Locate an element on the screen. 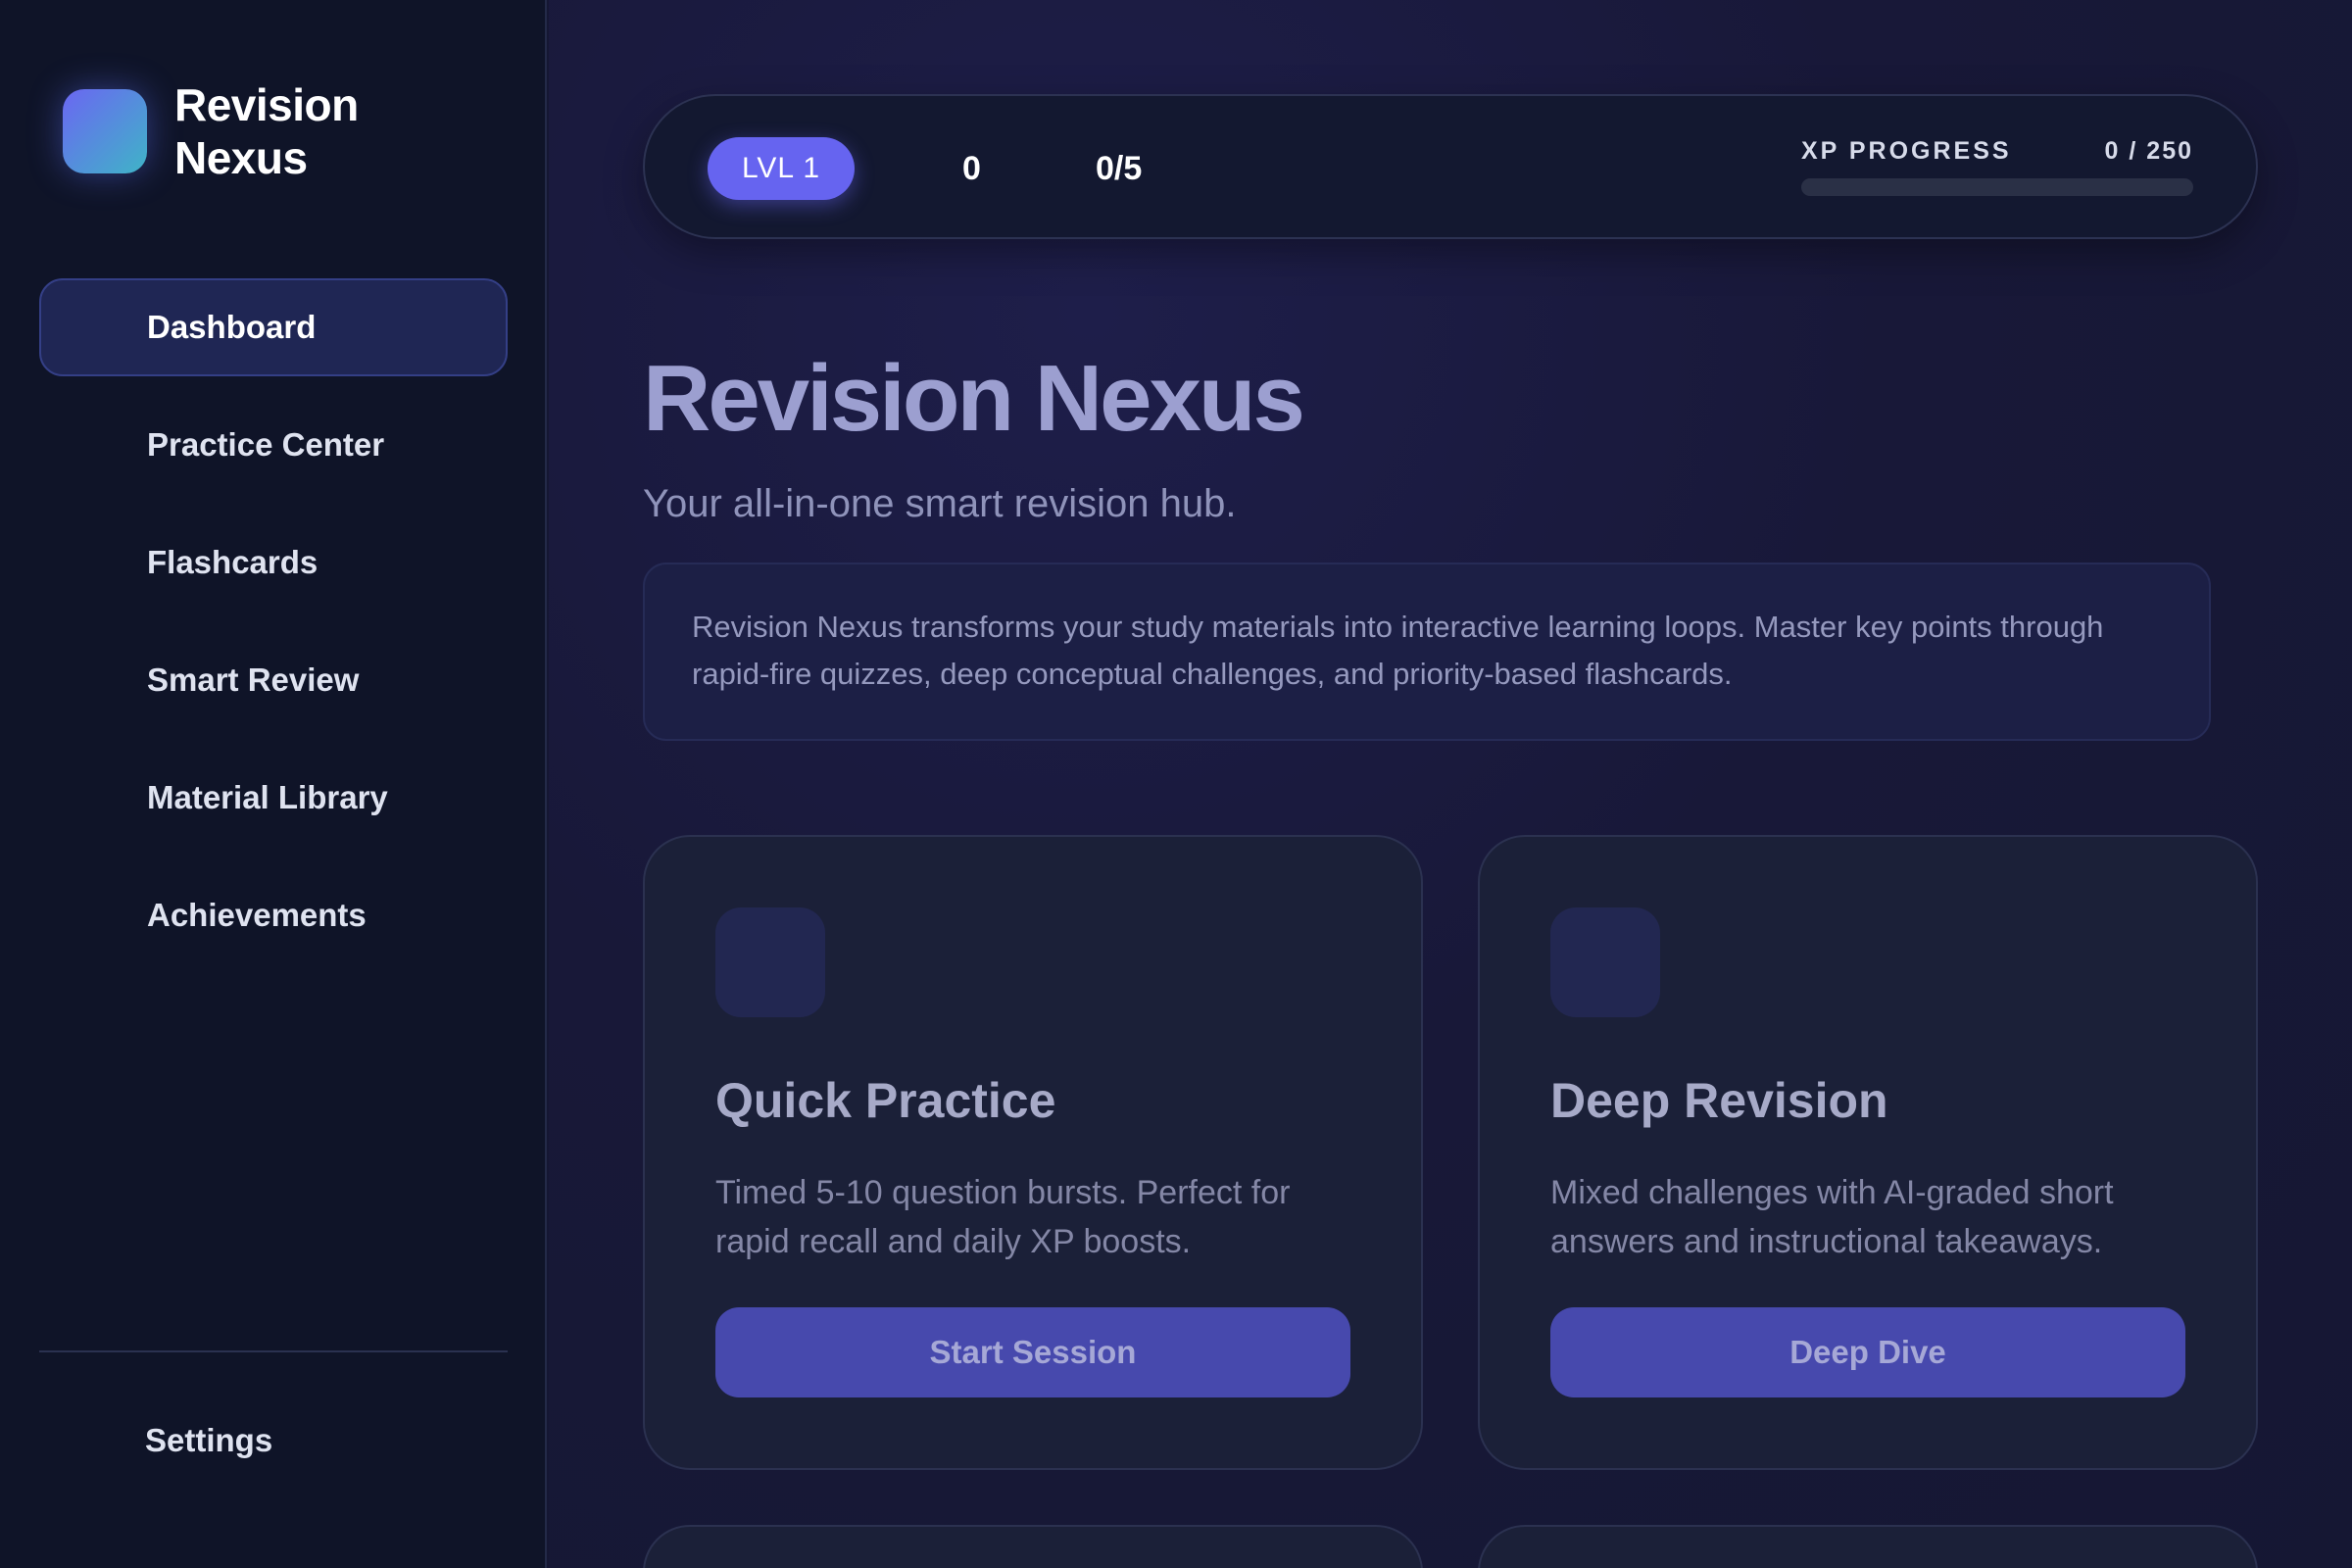  xp-progress-value: 0 / 250 is located at coordinates (2148, 151).